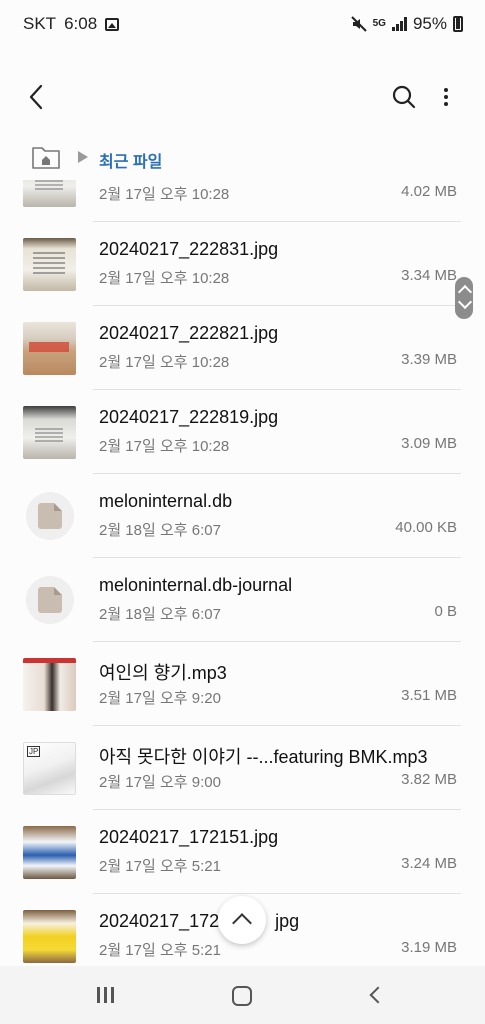 The width and height of the screenshot is (485, 1024). What do you see at coordinates (40, 23) in the screenshot?
I see `carrier: SKT` at bounding box center [40, 23].